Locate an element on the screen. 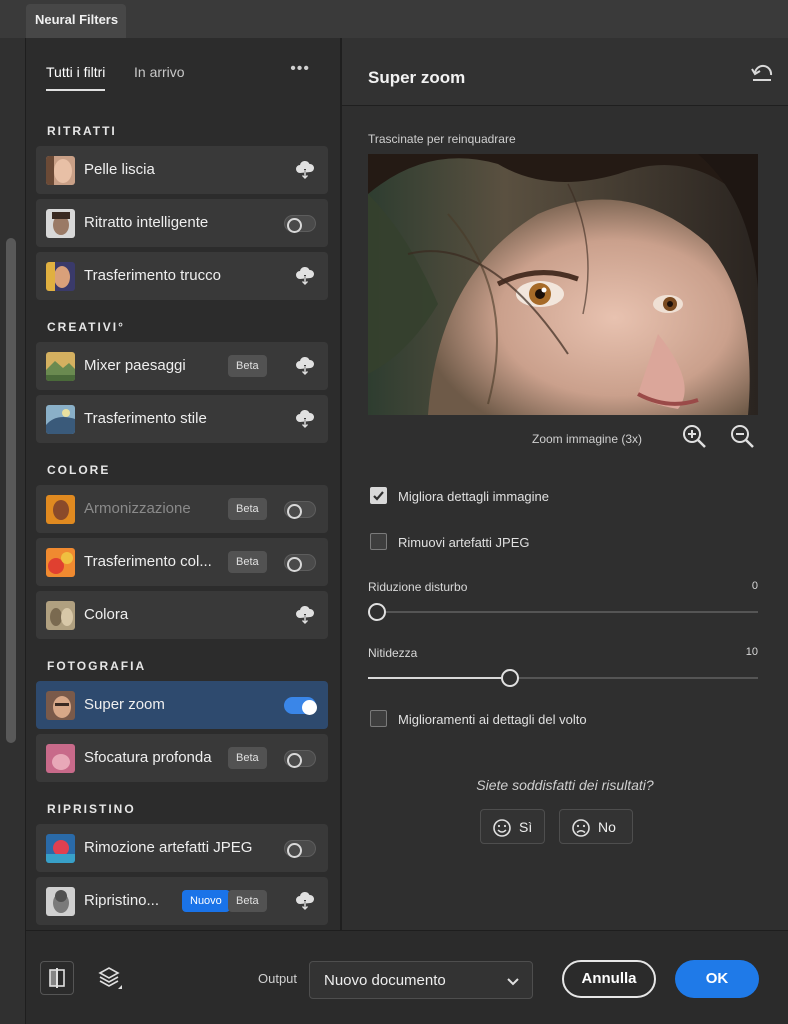 The width and height of the screenshot is (788, 1024). filter-item-trasferimento-stile: Trasferimento stile is located at coordinates (182, 419).